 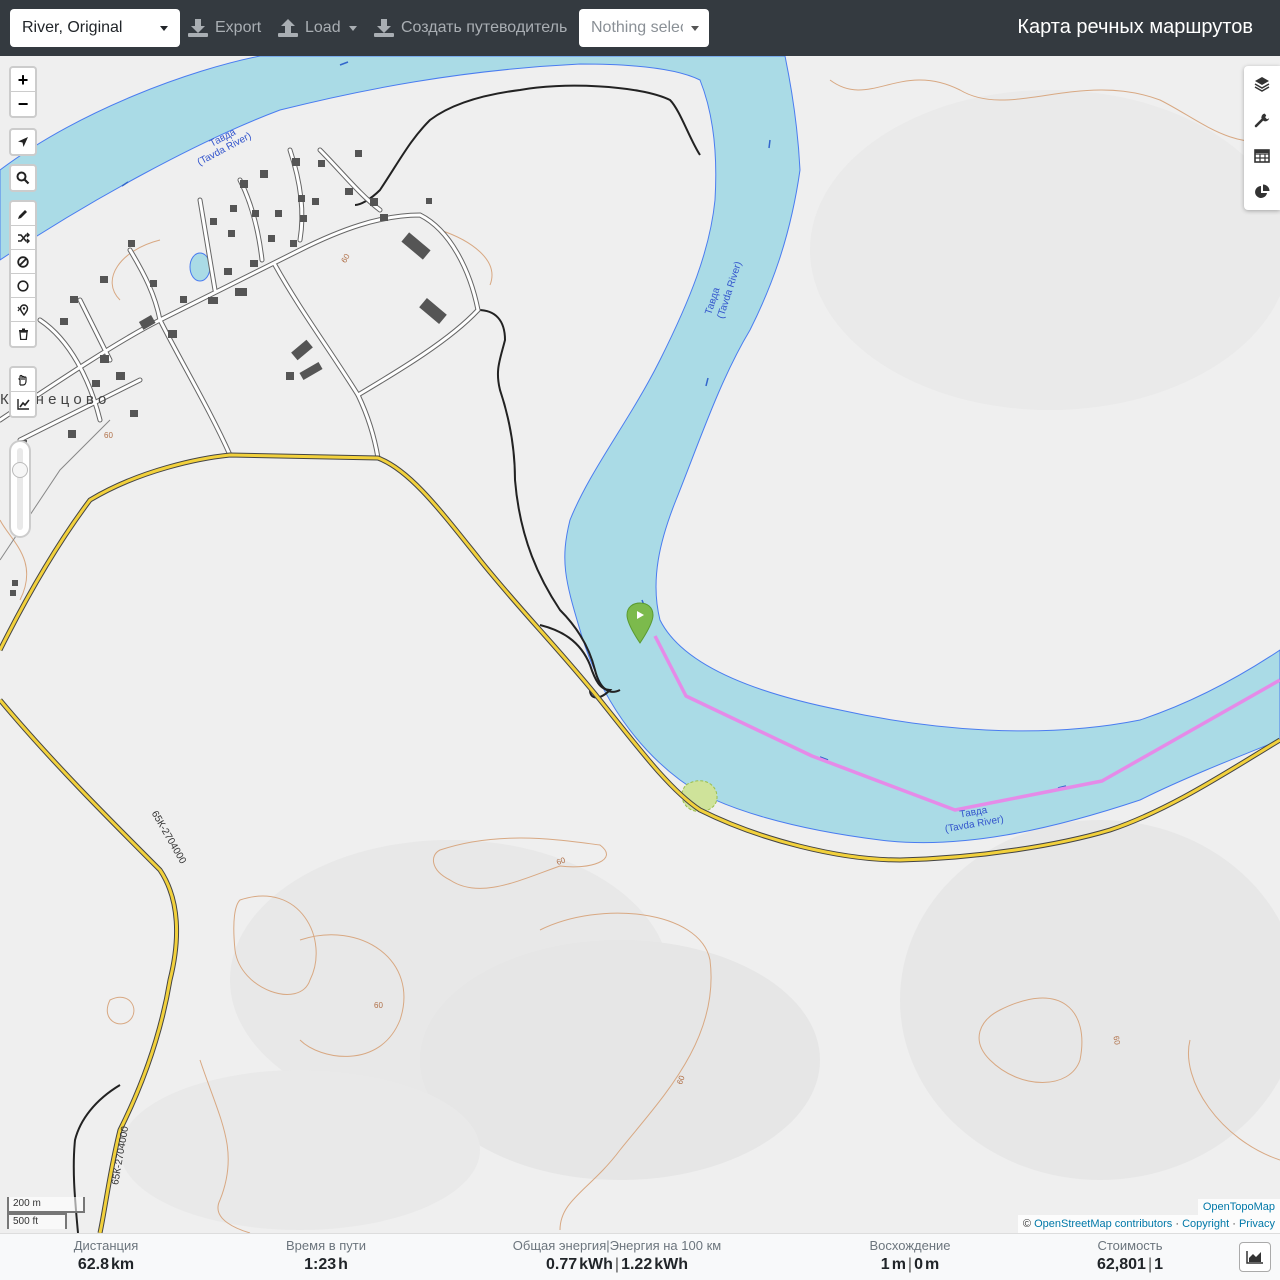 I want to click on descent-value: 0, so click(x=918, y=1264).